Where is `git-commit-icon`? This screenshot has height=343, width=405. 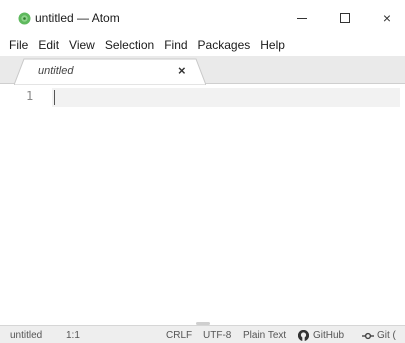
git-commit-icon is located at coordinates (368, 336).